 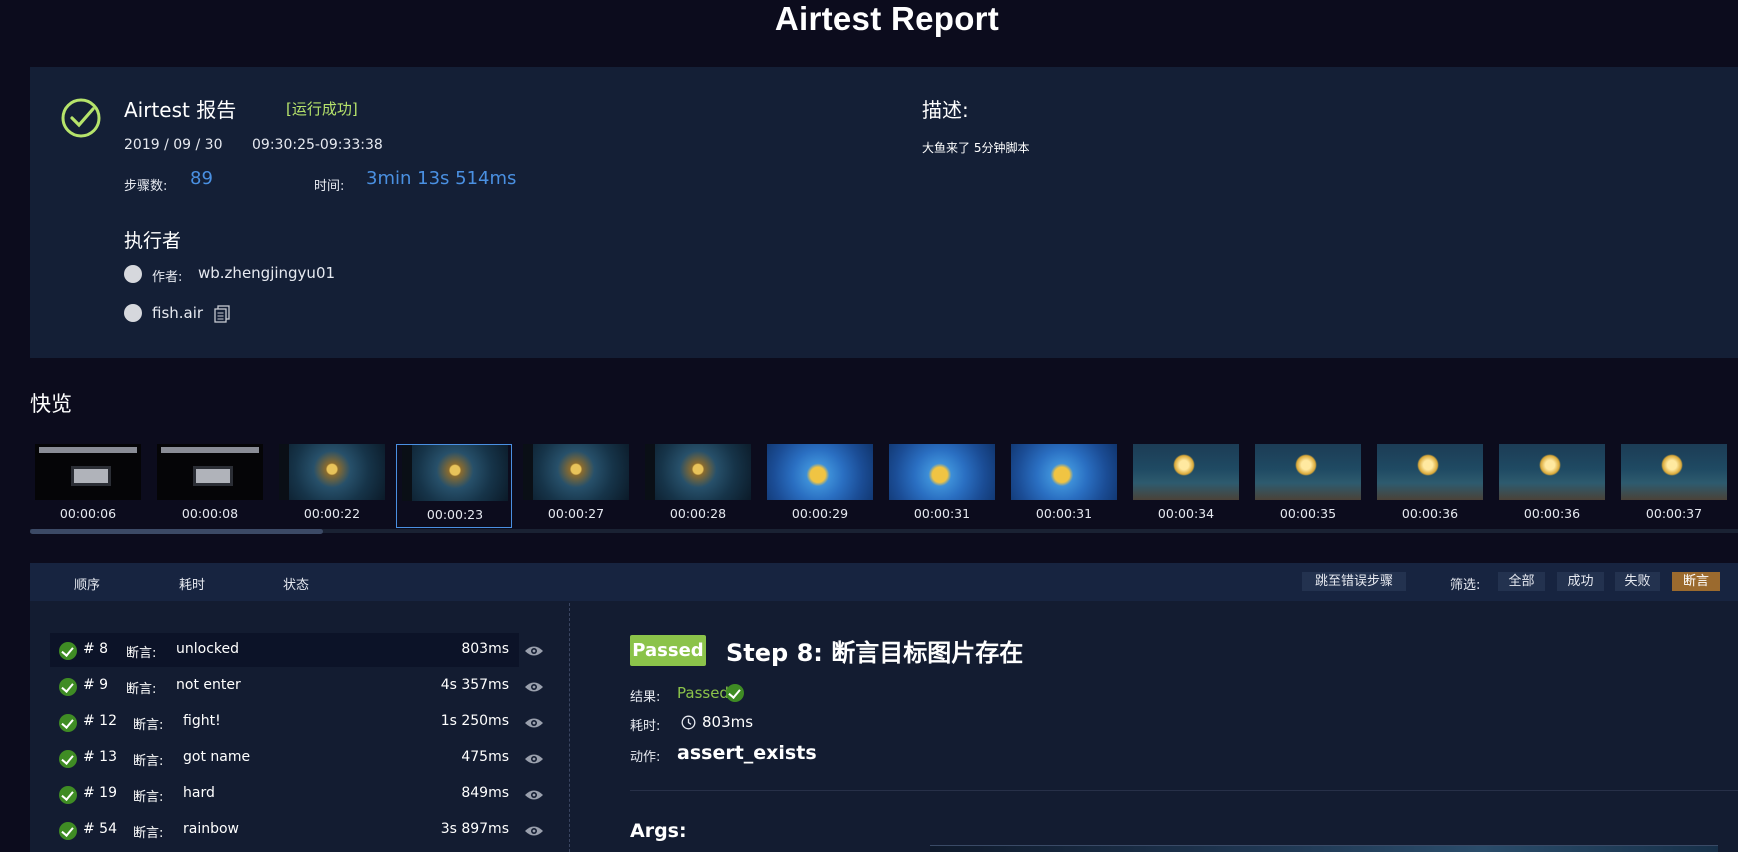 What do you see at coordinates (284, 722) in the screenshot?
I see `step-row: # 12 断言: fight! 1s 250ms` at bounding box center [284, 722].